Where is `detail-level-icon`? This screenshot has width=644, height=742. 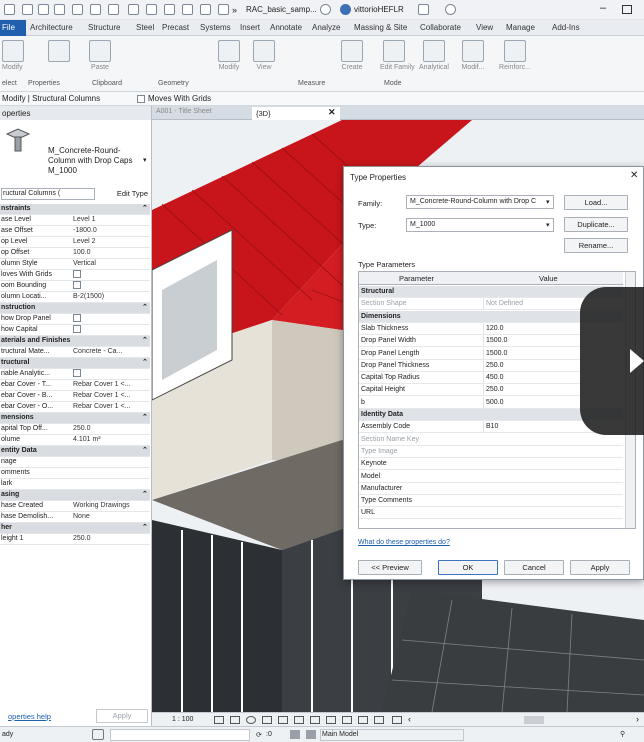
detail-level-icon is located at coordinates (219, 720).